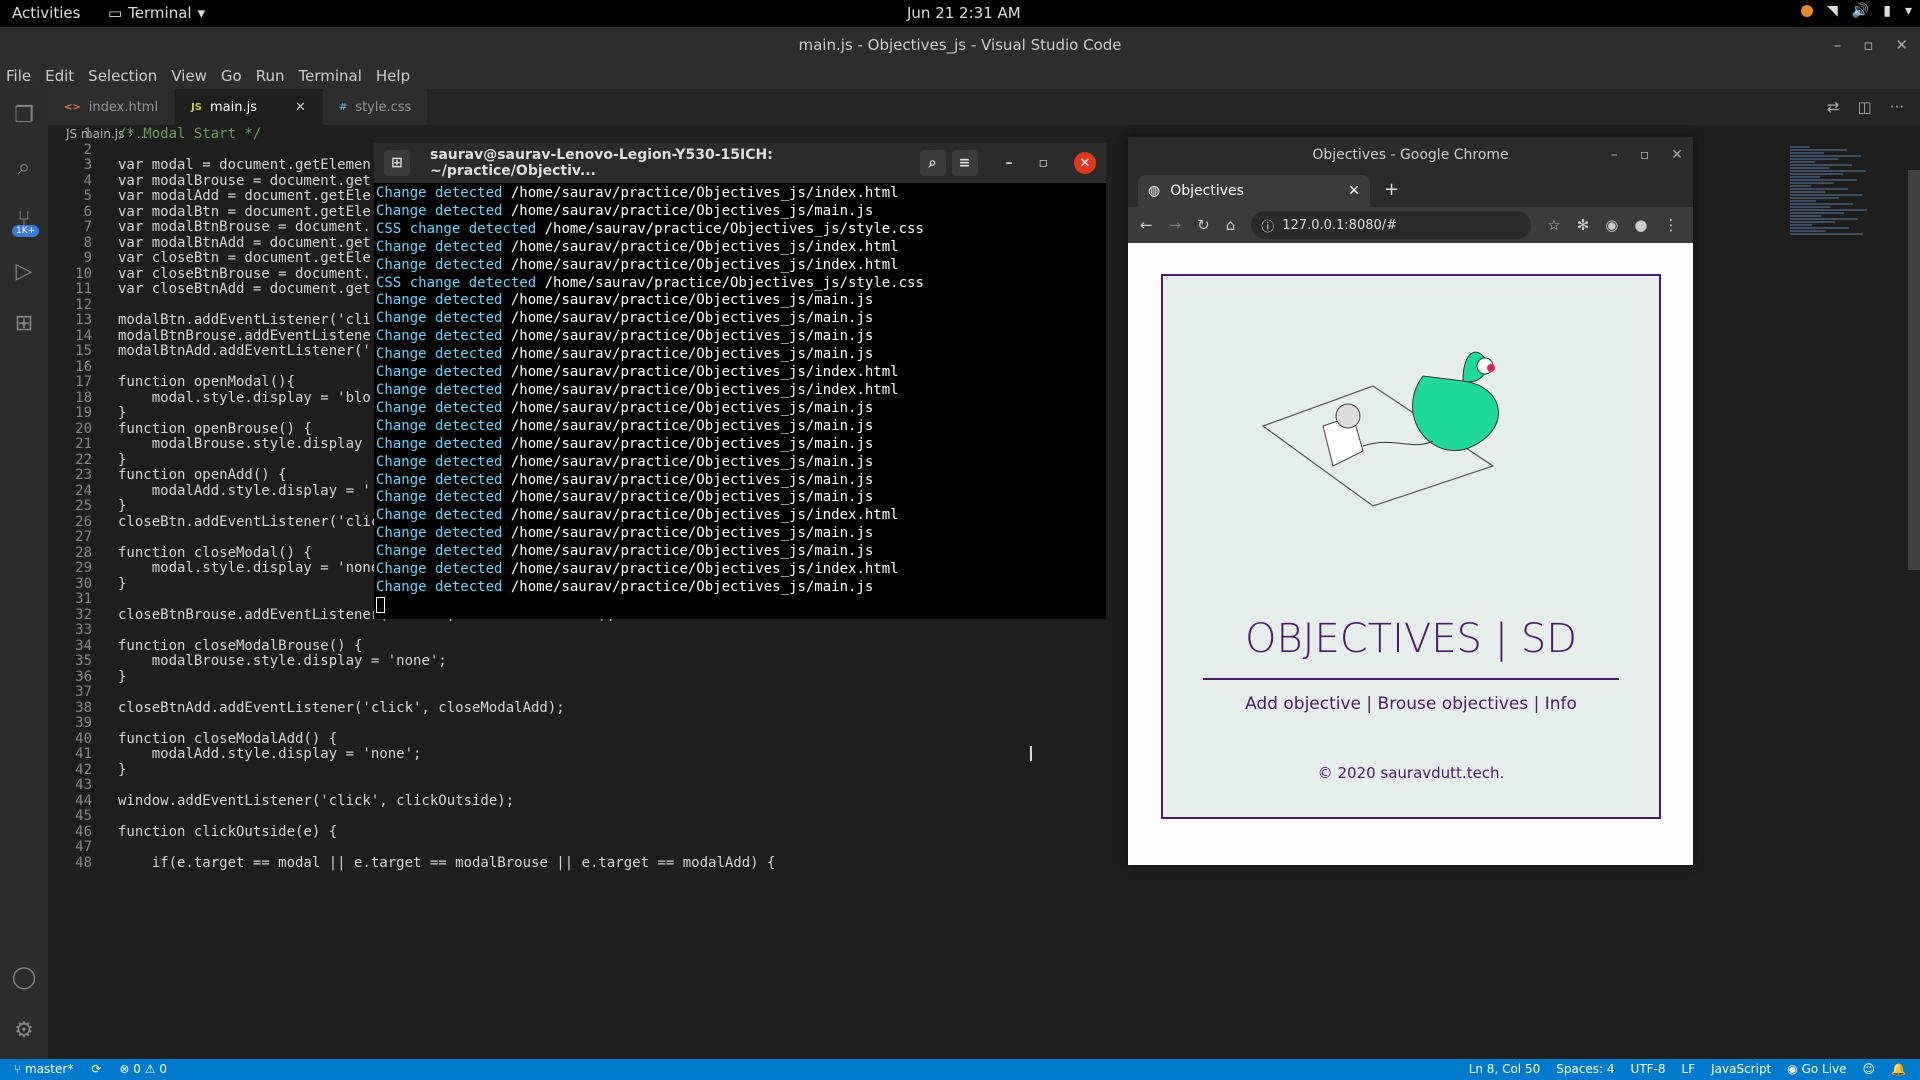 The height and width of the screenshot is (1080, 1920). Describe the element at coordinates (1670, 225) in the screenshot. I see `chrome-menu-icon: ⋮` at that location.